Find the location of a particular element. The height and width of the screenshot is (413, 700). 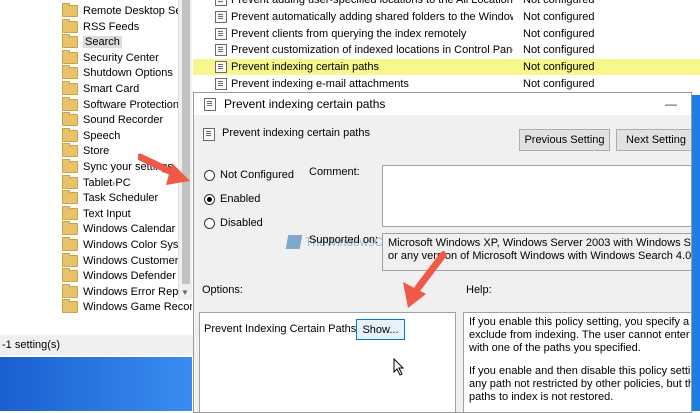

status-text: -1 setting(s) is located at coordinates (31, 345).